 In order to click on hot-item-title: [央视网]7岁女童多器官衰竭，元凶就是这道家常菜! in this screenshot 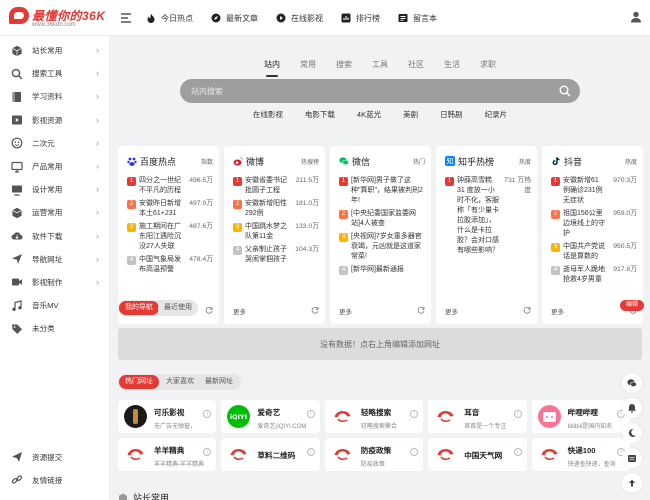, I will do `click(388, 247)`.